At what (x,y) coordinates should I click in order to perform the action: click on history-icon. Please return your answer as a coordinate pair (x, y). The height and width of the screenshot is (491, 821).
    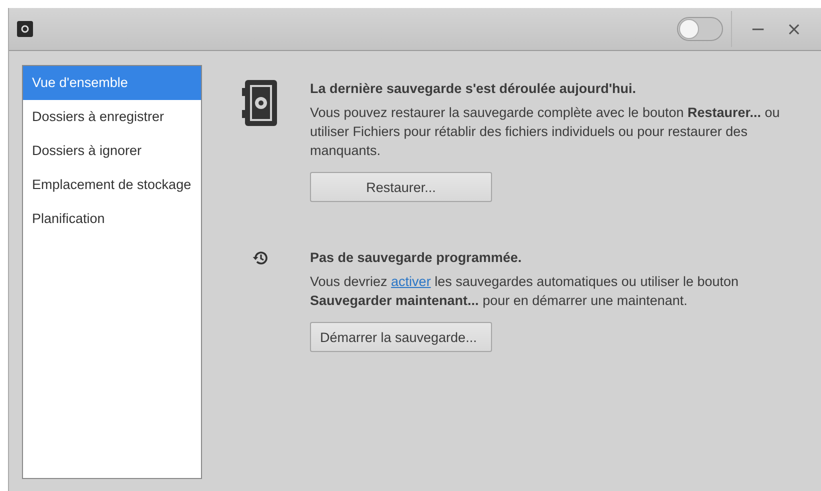
    Looking at the image, I should click on (260, 258).